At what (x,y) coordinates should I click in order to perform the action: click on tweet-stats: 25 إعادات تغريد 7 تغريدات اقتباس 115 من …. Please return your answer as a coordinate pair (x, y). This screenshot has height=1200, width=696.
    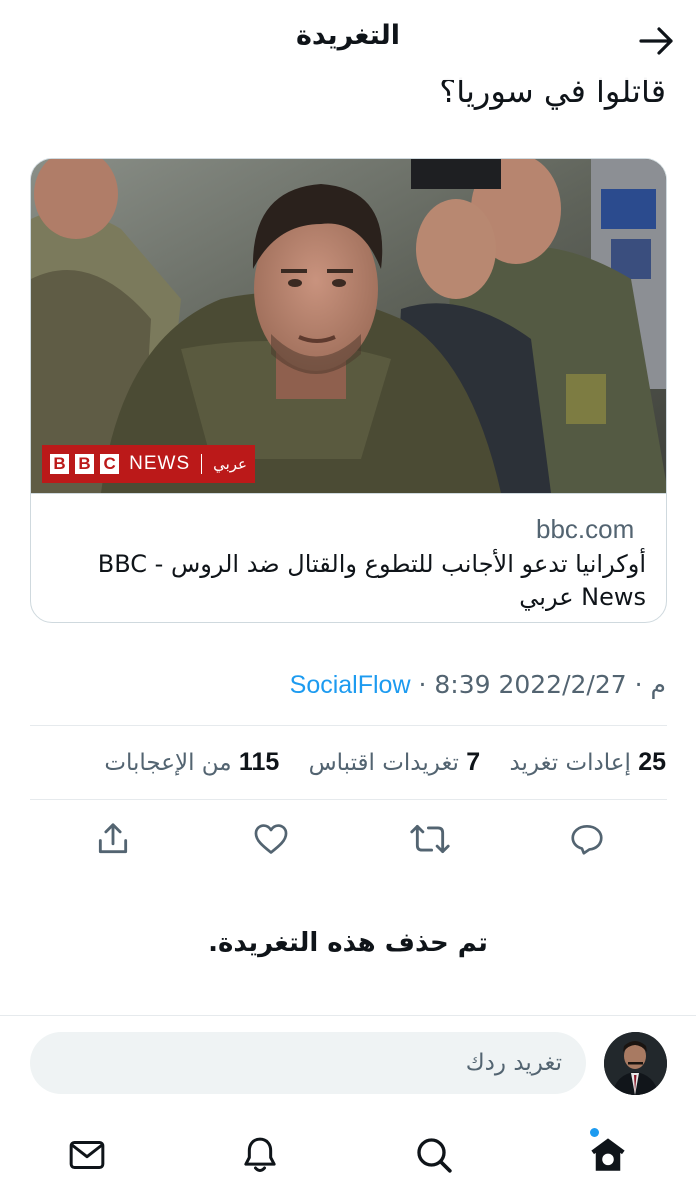
    Looking at the image, I should click on (385, 762).